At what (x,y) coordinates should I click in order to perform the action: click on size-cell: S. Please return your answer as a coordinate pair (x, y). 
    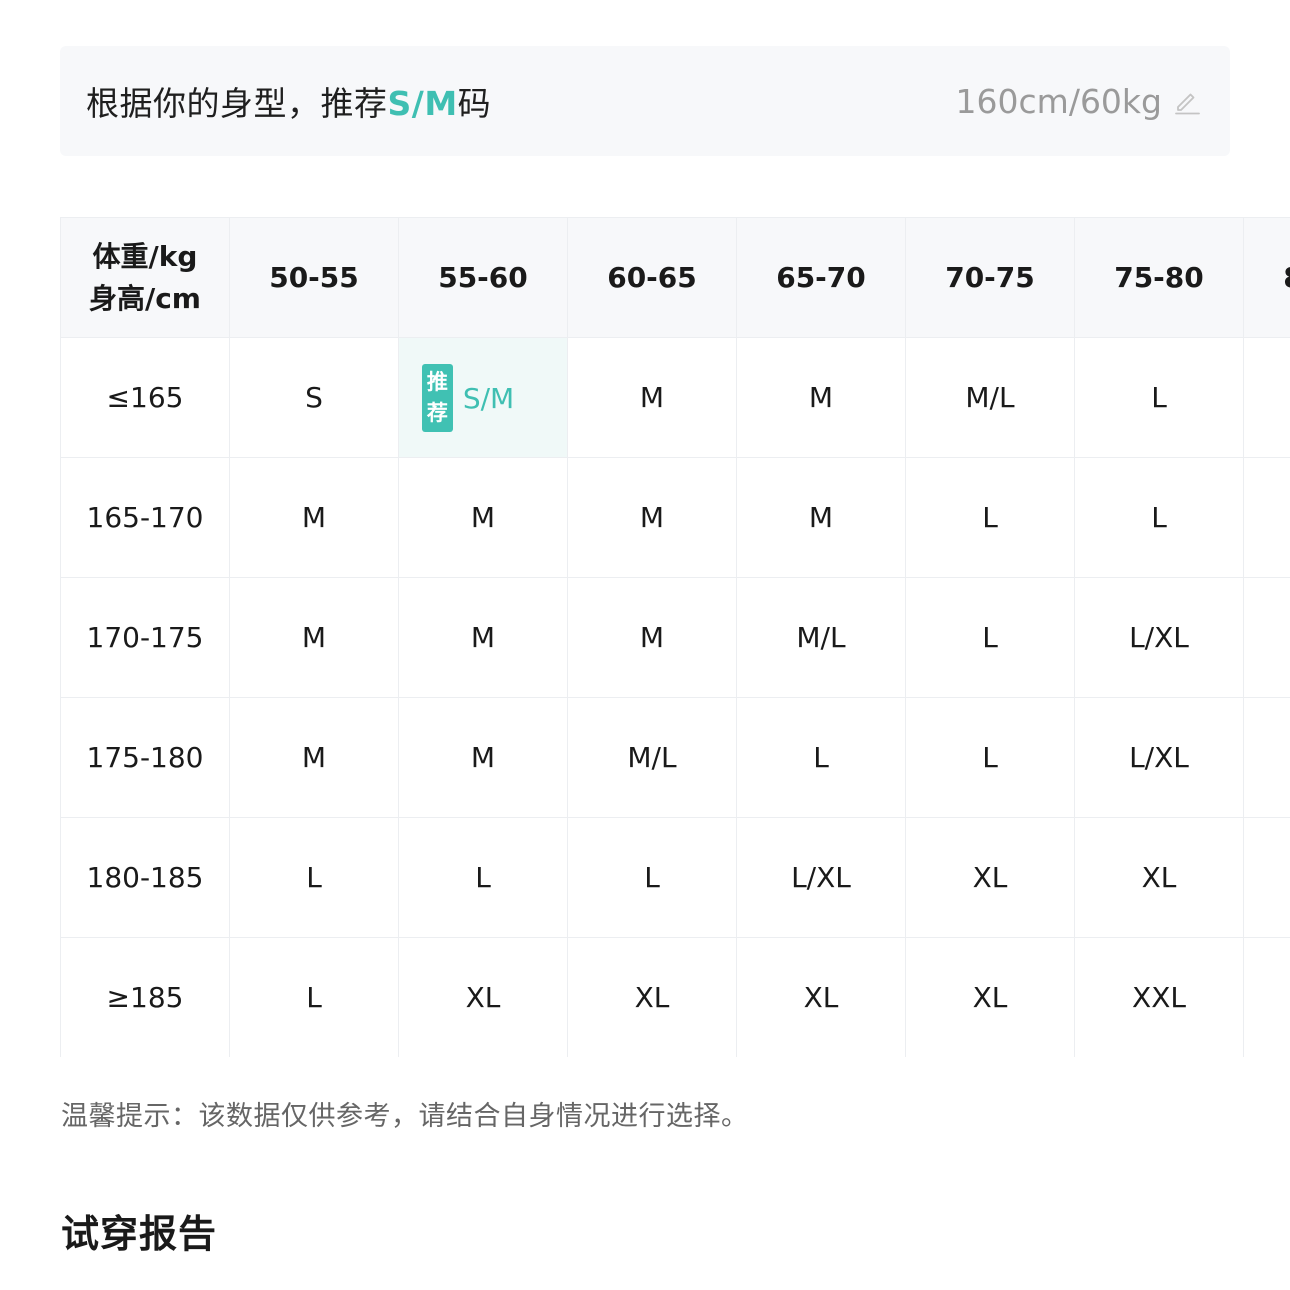
    Looking at the image, I should click on (314, 397).